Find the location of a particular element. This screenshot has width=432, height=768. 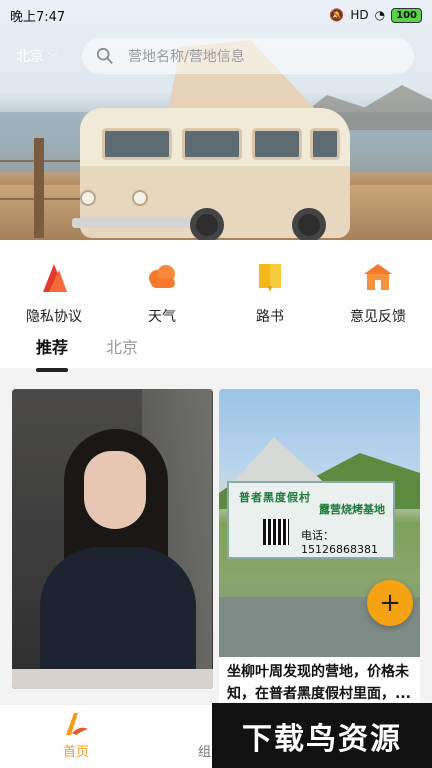

feedback-icon is located at coordinates (378, 277).